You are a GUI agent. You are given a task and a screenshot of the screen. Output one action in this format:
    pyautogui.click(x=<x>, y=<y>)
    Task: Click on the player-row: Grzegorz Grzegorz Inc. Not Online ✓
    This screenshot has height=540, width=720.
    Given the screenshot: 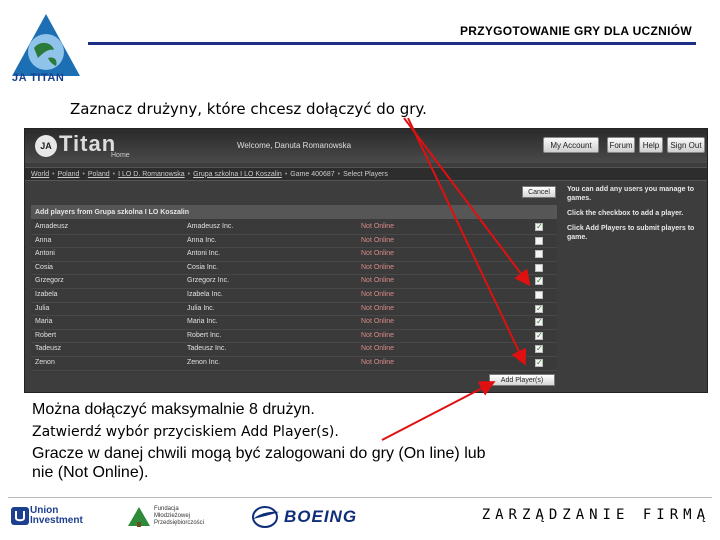 What is the action you would take?
    pyautogui.click(x=294, y=282)
    